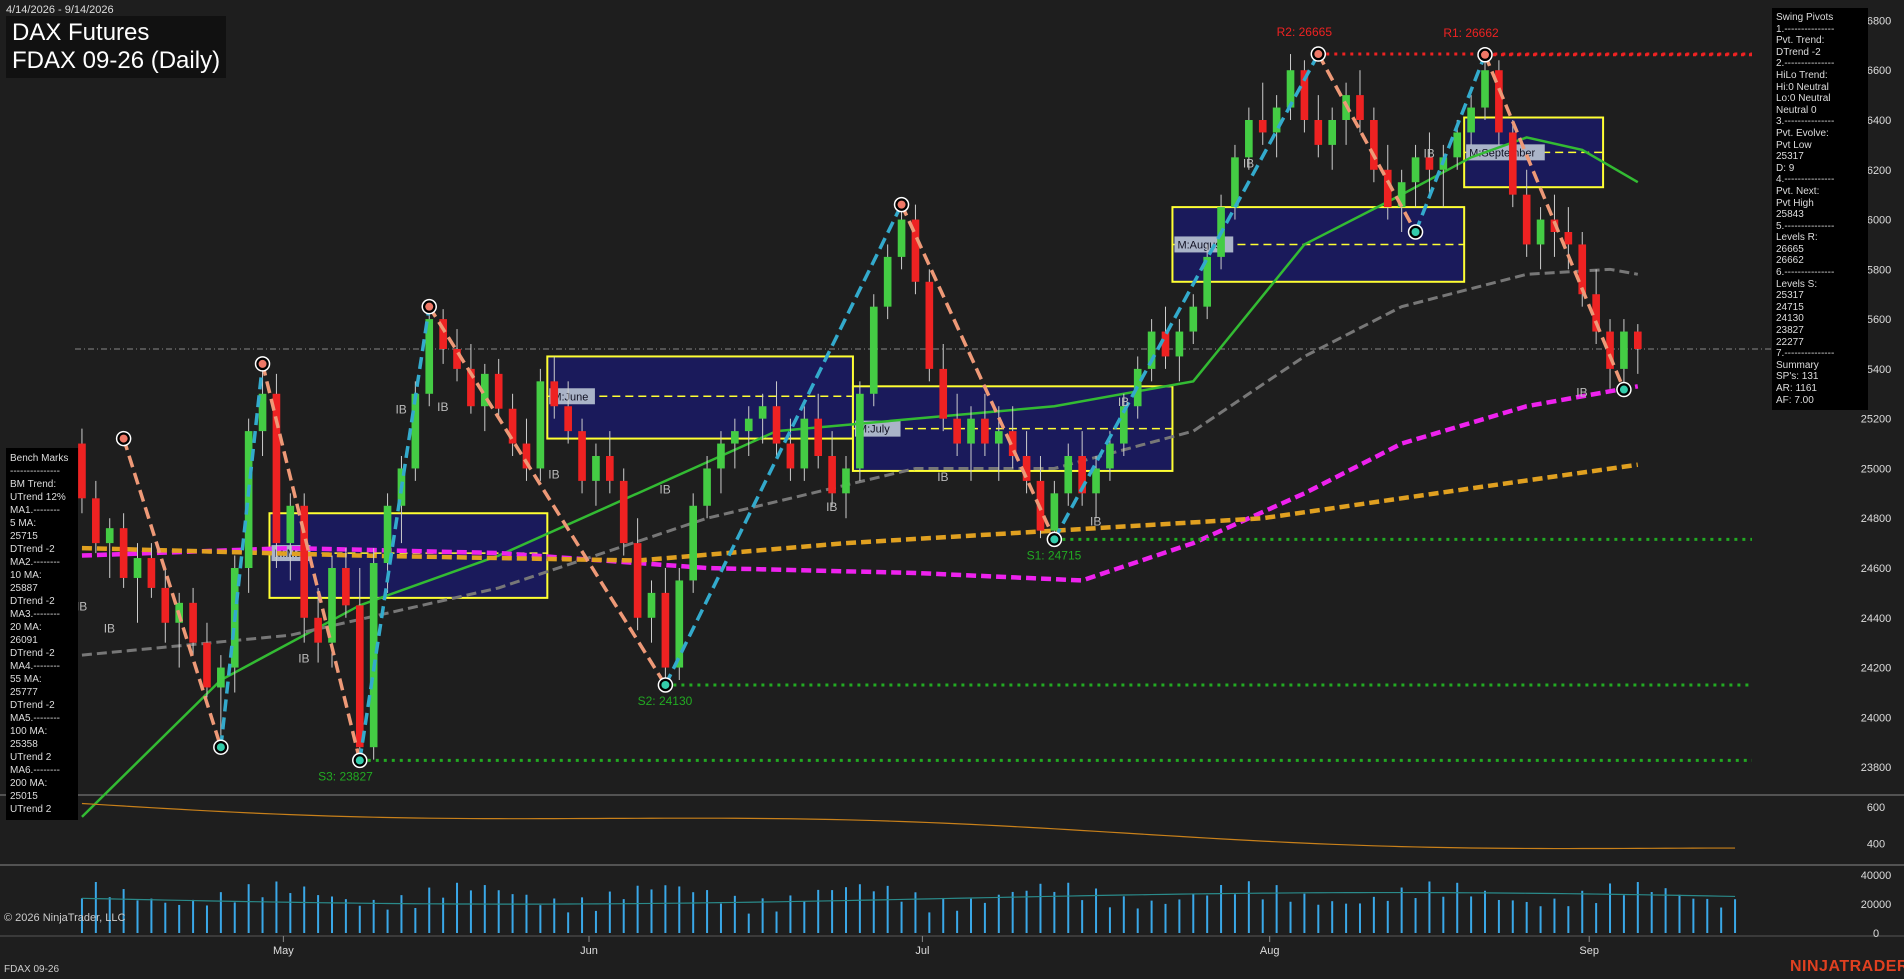 The width and height of the screenshot is (1904, 979). I want to click on contract-name: FDAX 09-26 (Daily), so click(116, 60).